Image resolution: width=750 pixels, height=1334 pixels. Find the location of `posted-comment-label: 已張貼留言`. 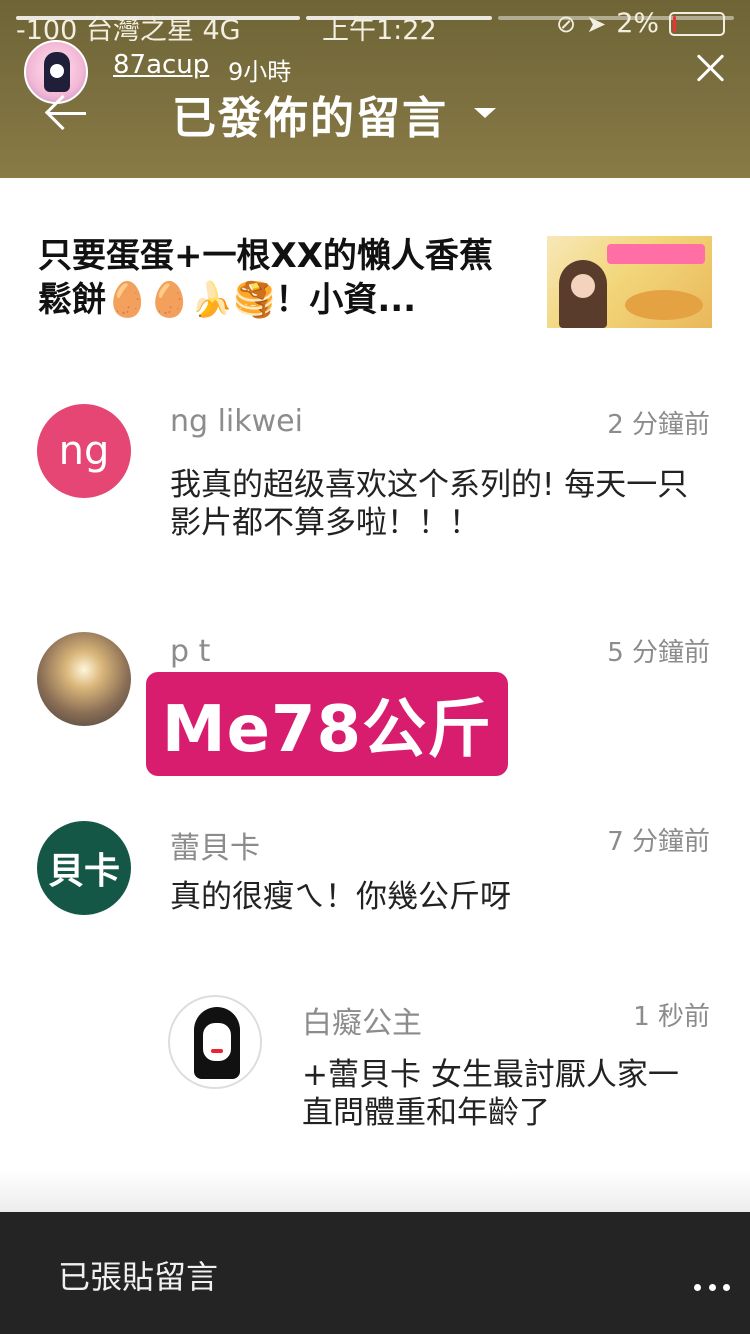

posted-comment-label: 已張貼留言 is located at coordinates (138, 1275).